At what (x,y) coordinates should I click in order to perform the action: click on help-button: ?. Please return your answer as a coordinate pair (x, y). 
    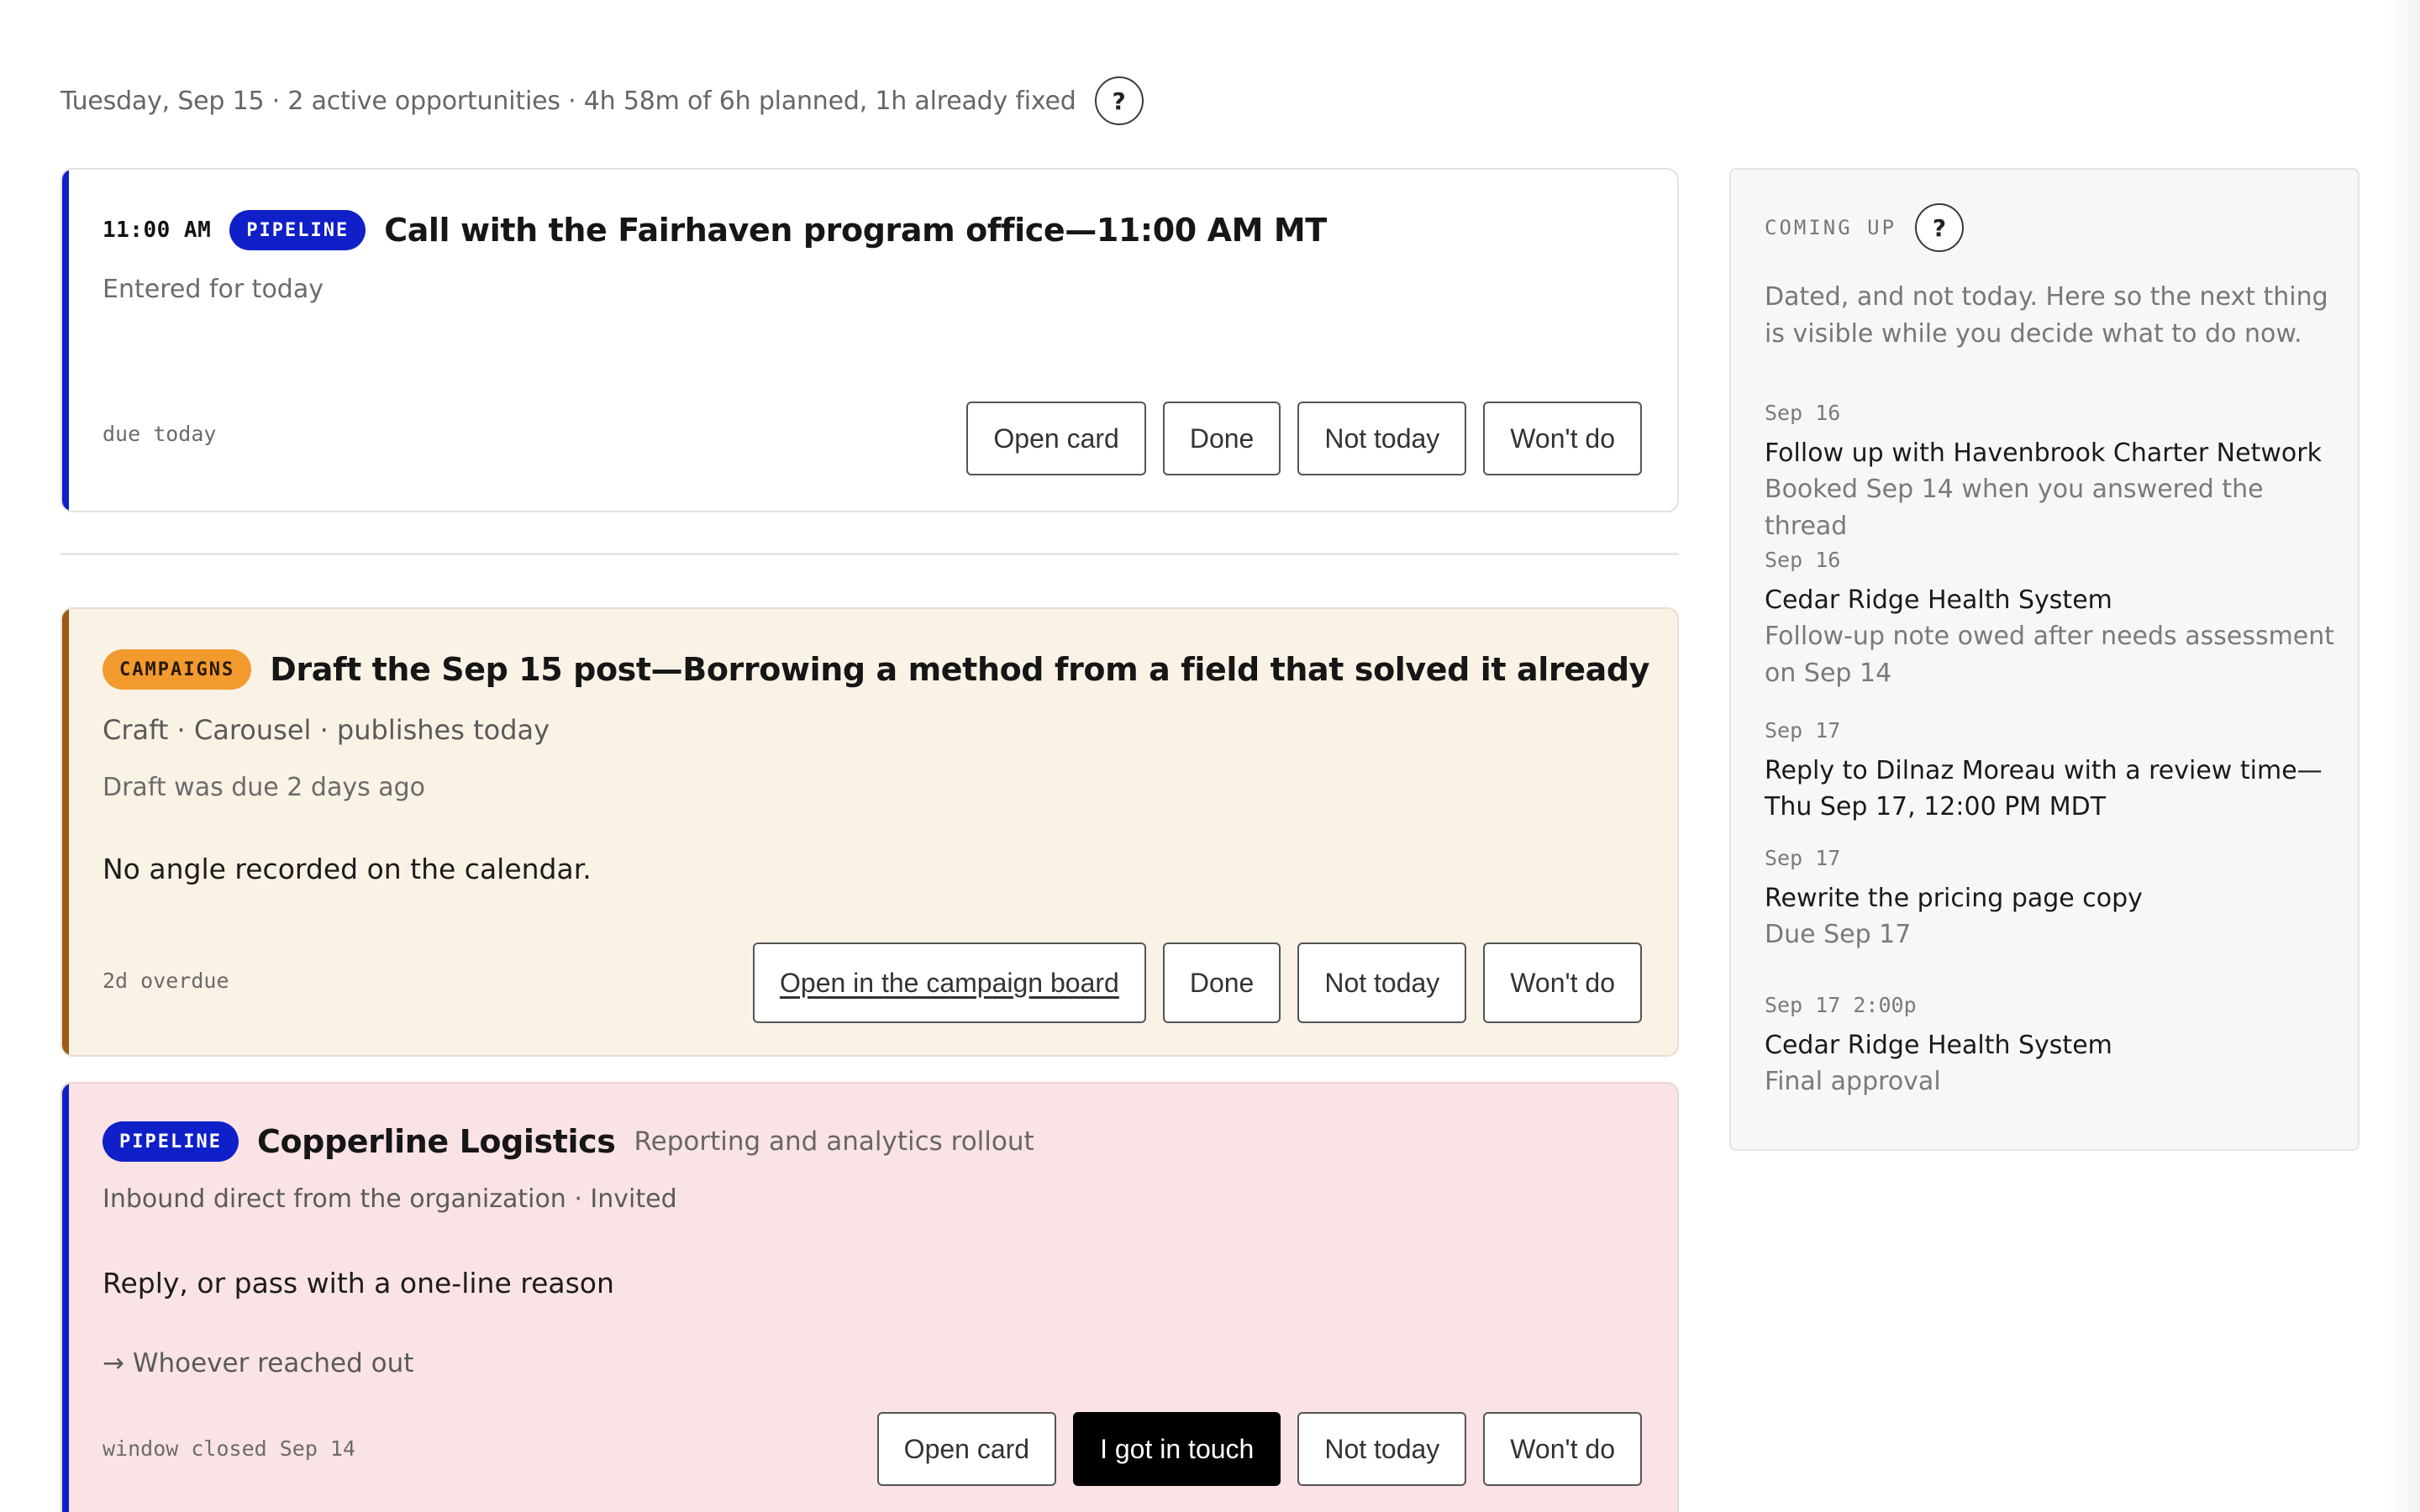
    Looking at the image, I should click on (1119, 100).